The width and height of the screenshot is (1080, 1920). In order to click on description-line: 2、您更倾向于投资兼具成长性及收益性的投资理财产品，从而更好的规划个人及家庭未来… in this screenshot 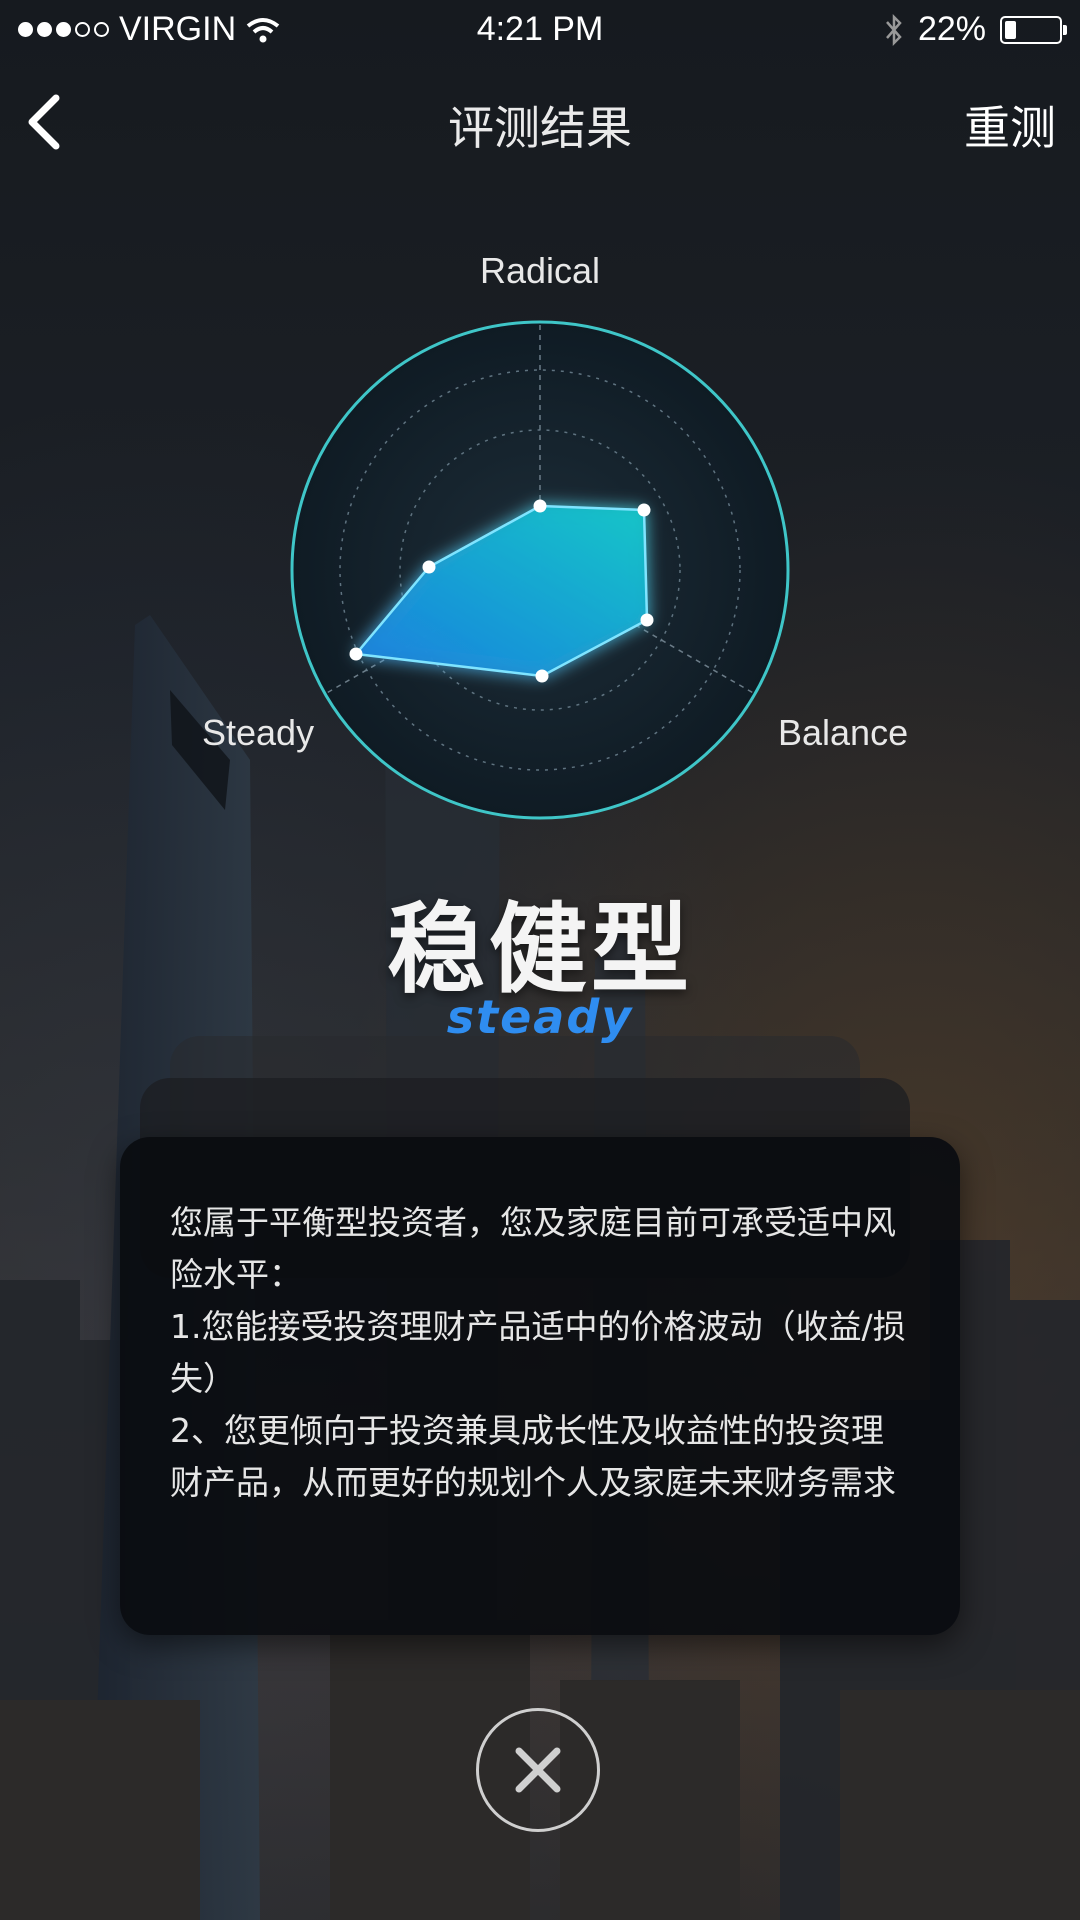, I will do `click(533, 1456)`.